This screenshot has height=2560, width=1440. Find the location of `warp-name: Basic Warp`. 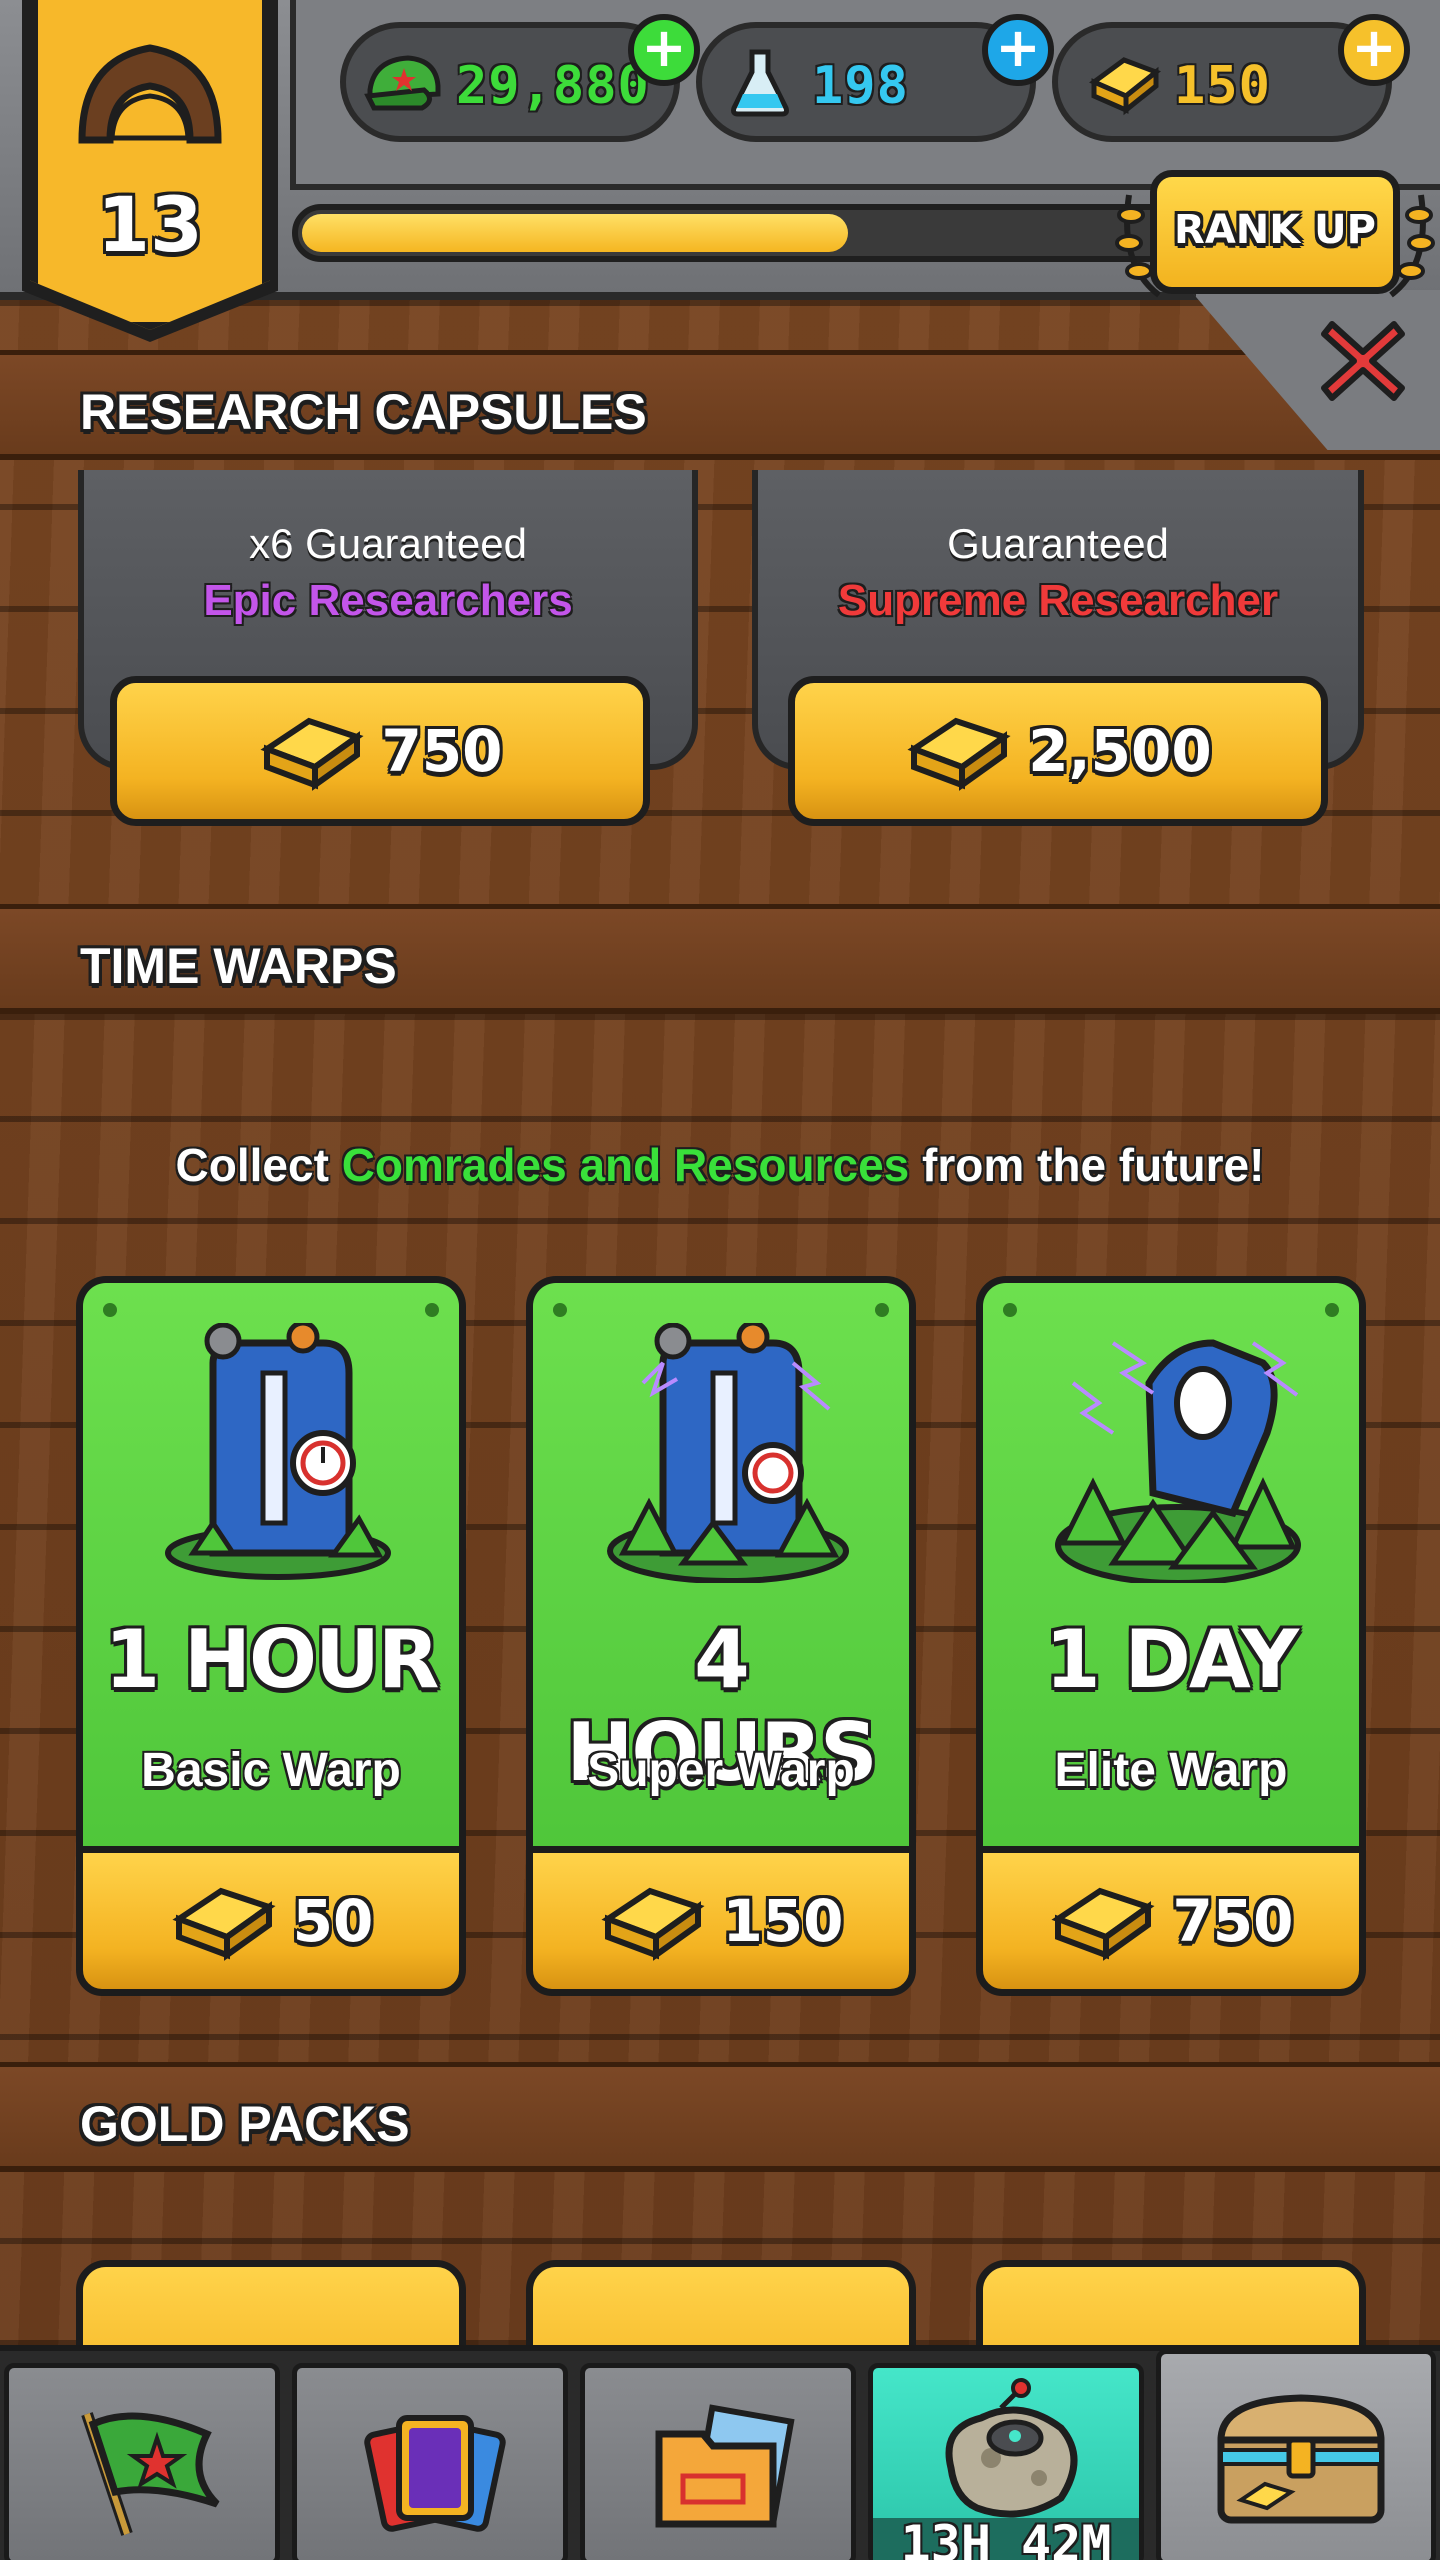

warp-name: Basic Warp is located at coordinates (271, 1770).